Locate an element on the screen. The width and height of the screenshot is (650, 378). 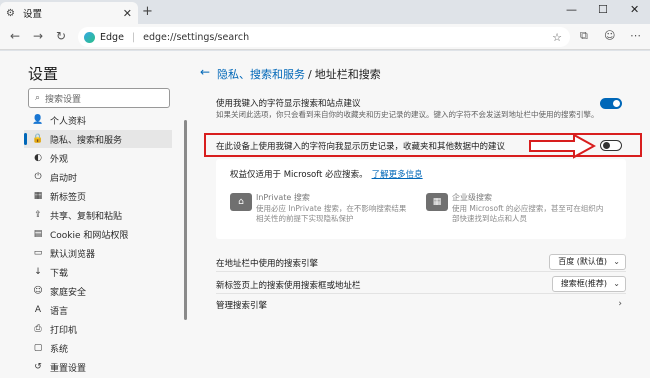
manage-search-engines-row: 管理搜索引擎 › is located at coordinates (421, 306).